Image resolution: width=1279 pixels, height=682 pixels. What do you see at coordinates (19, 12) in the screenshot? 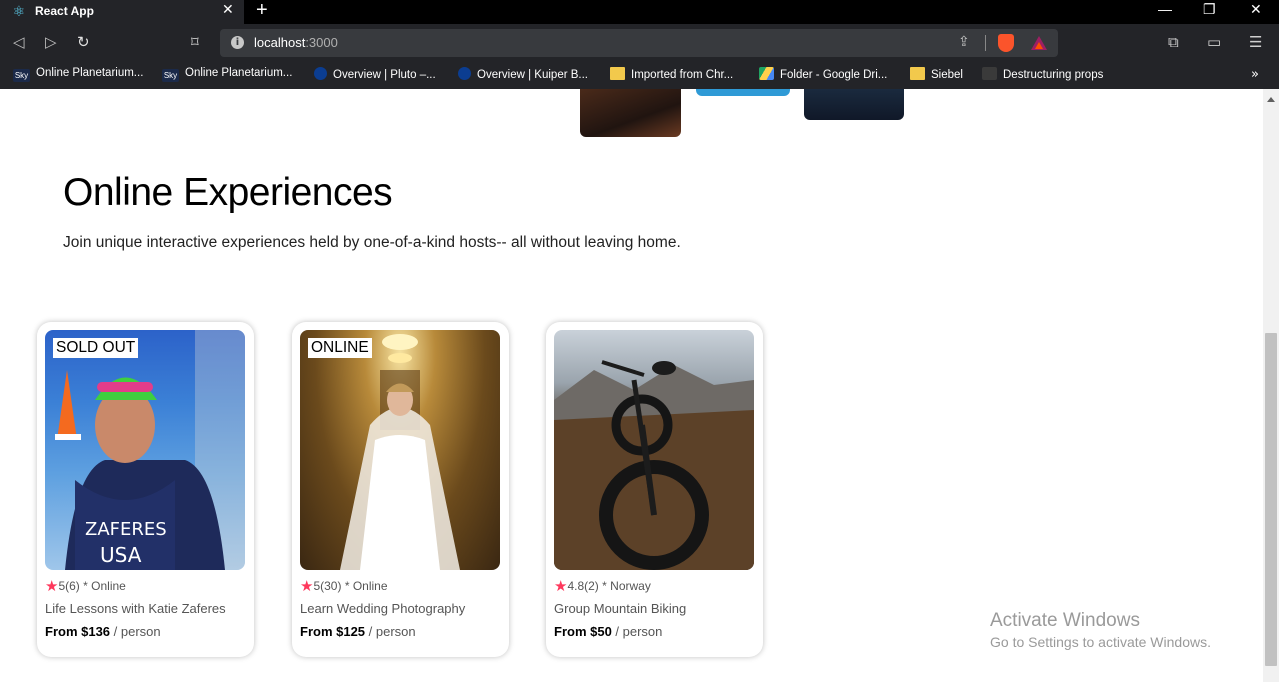
I see `react-icon: ⚛` at bounding box center [19, 12].